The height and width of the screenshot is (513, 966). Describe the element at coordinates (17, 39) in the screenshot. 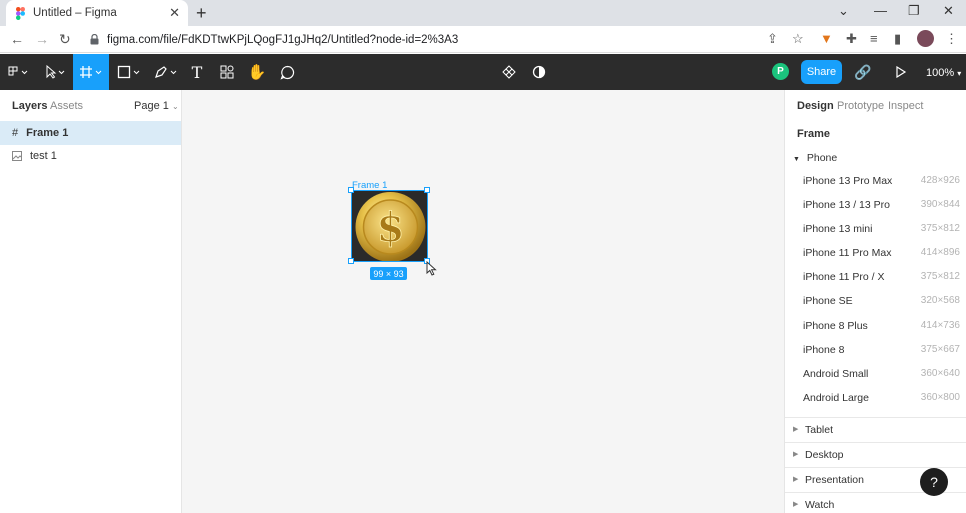

I see `back-icon: ←` at that location.